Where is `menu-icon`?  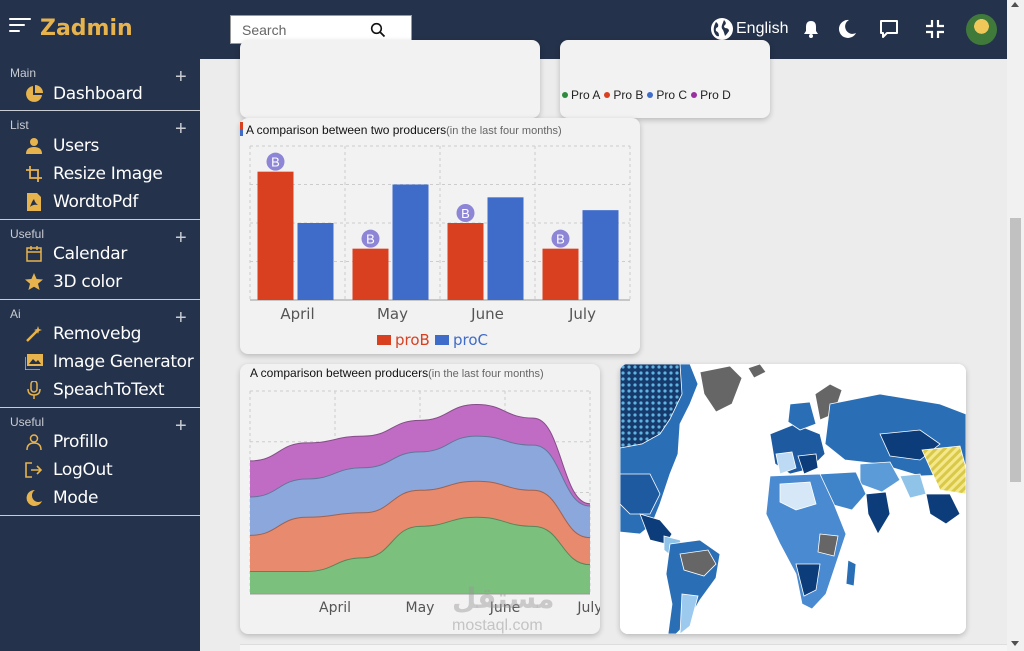
menu-icon is located at coordinates (20, 26).